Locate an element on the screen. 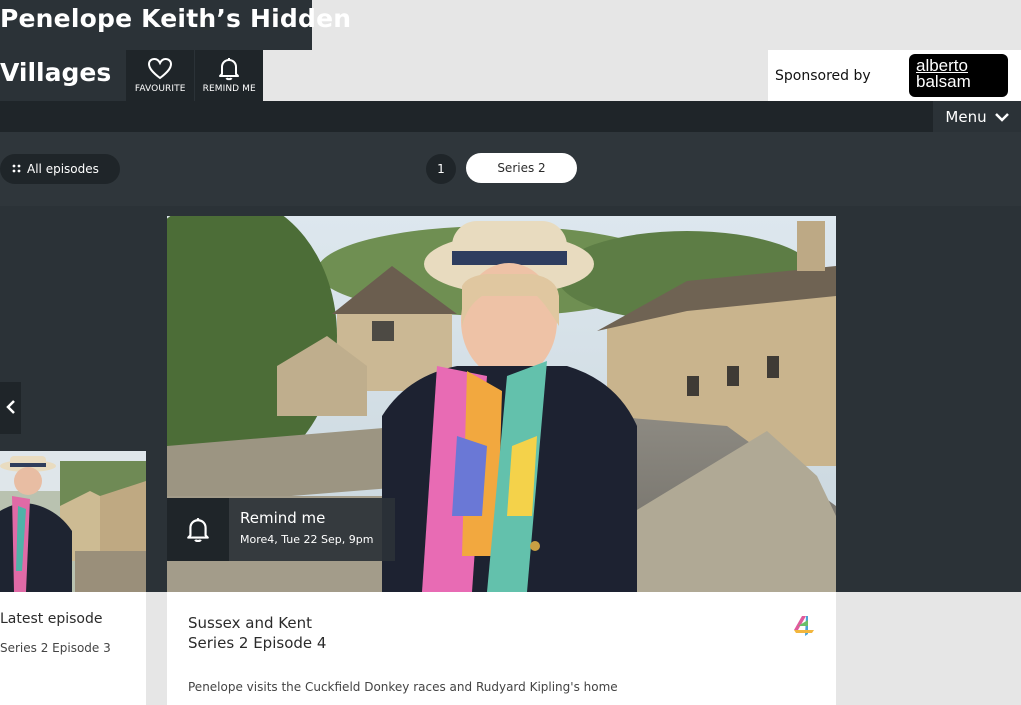  all-episodes-label: All episodes is located at coordinates (63, 169).